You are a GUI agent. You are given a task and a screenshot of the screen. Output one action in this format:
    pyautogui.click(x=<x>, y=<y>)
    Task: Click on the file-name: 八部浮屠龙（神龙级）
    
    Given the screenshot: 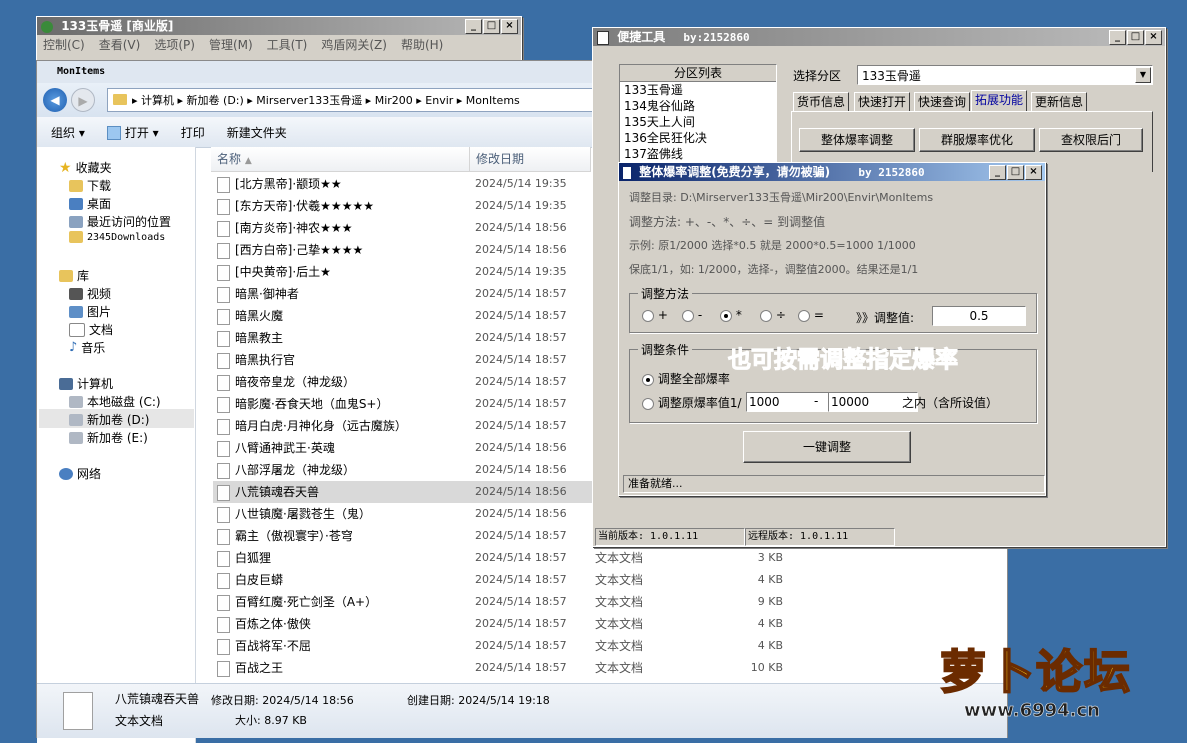 What is the action you would take?
    pyautogui.click(x=295, y=470)
    